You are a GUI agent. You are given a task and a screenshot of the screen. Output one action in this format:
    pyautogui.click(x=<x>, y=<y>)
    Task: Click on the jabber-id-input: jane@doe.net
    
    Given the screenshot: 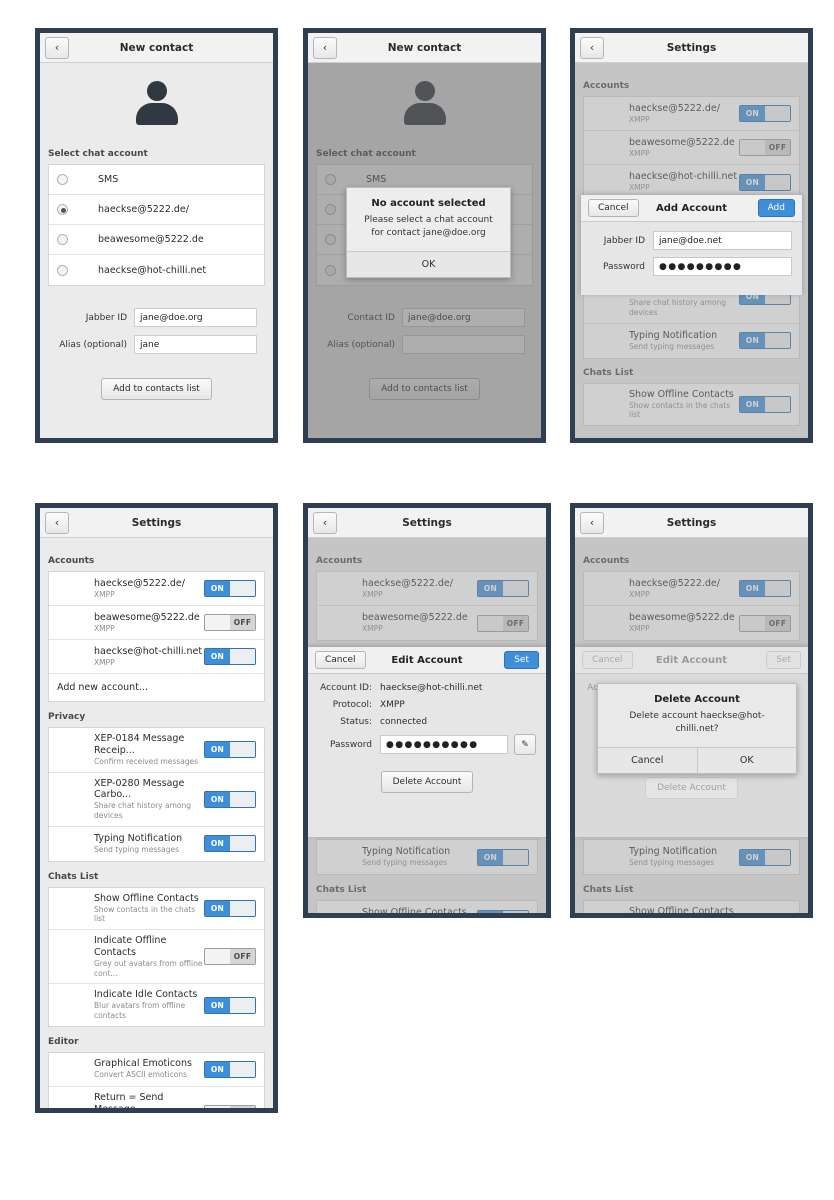 What is the action you would take?
    pyautogui.click(x=722, y=240)
    